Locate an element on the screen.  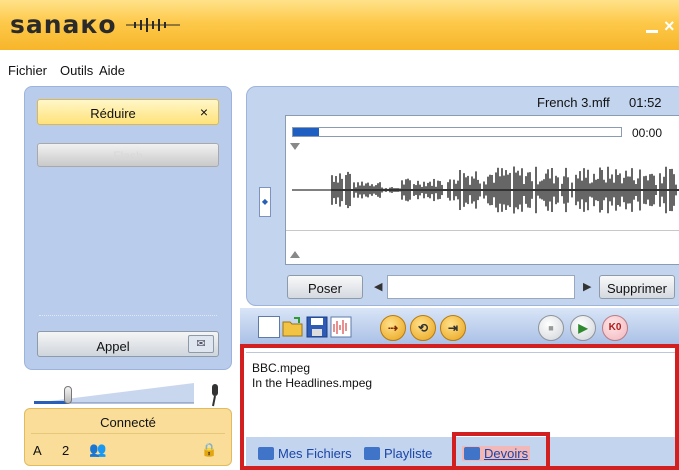
close-button: × is located at coordinates (669, 26).